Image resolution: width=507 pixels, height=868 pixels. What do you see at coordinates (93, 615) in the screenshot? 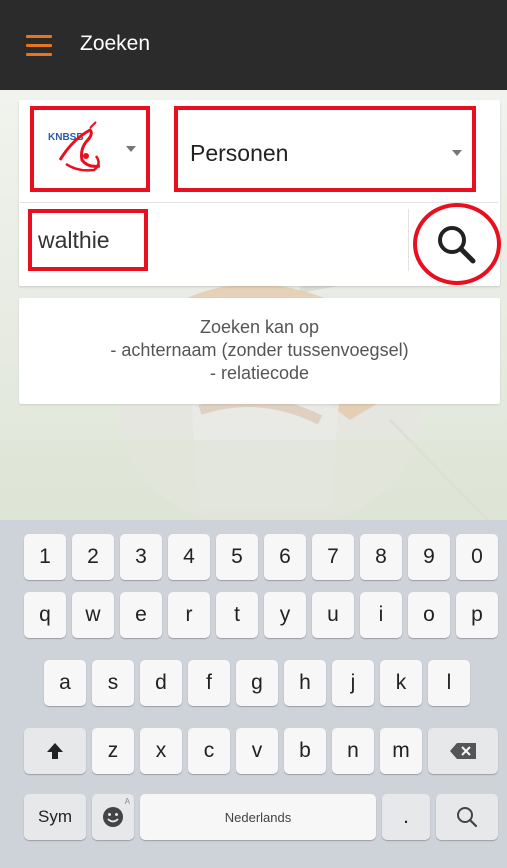
I see `key: w` at bounding box center [93, 615].